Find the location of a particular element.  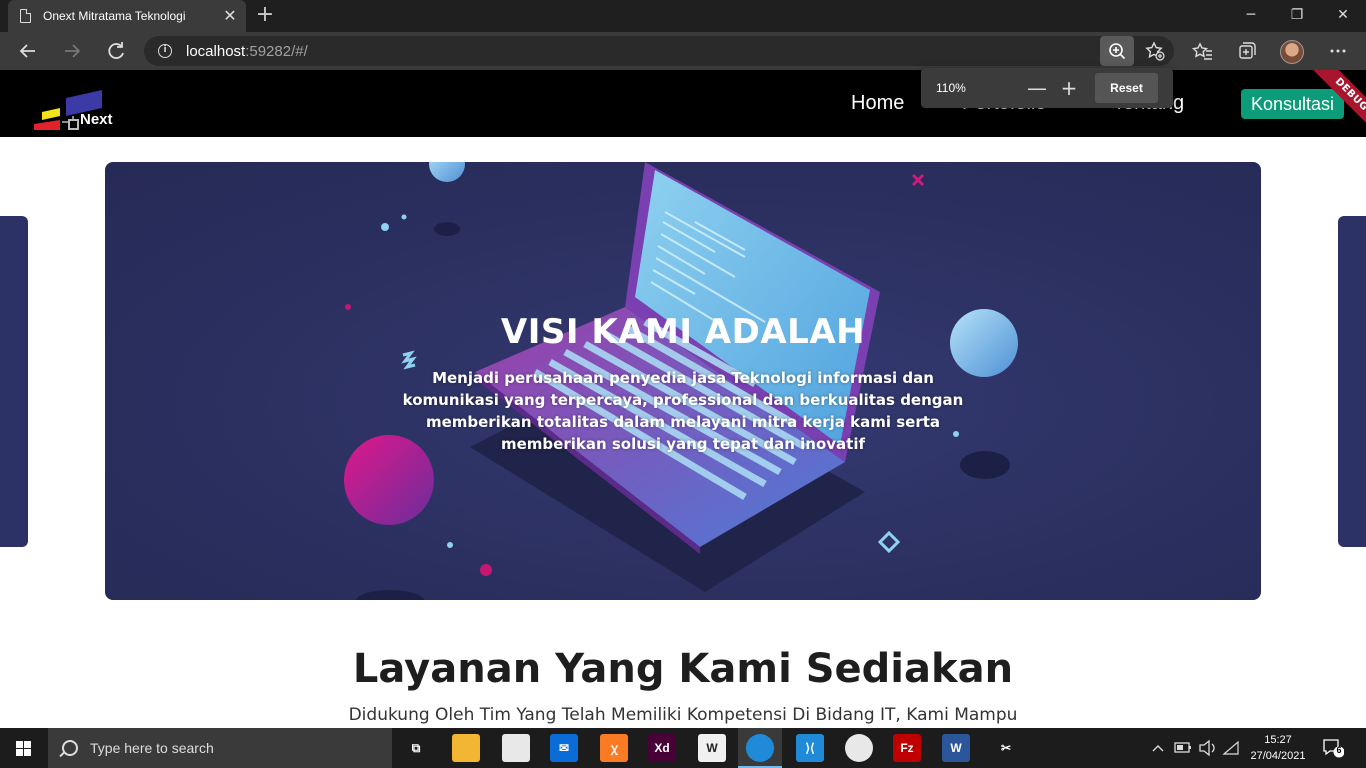

battery-icon is located at coordinates (1182, 747).